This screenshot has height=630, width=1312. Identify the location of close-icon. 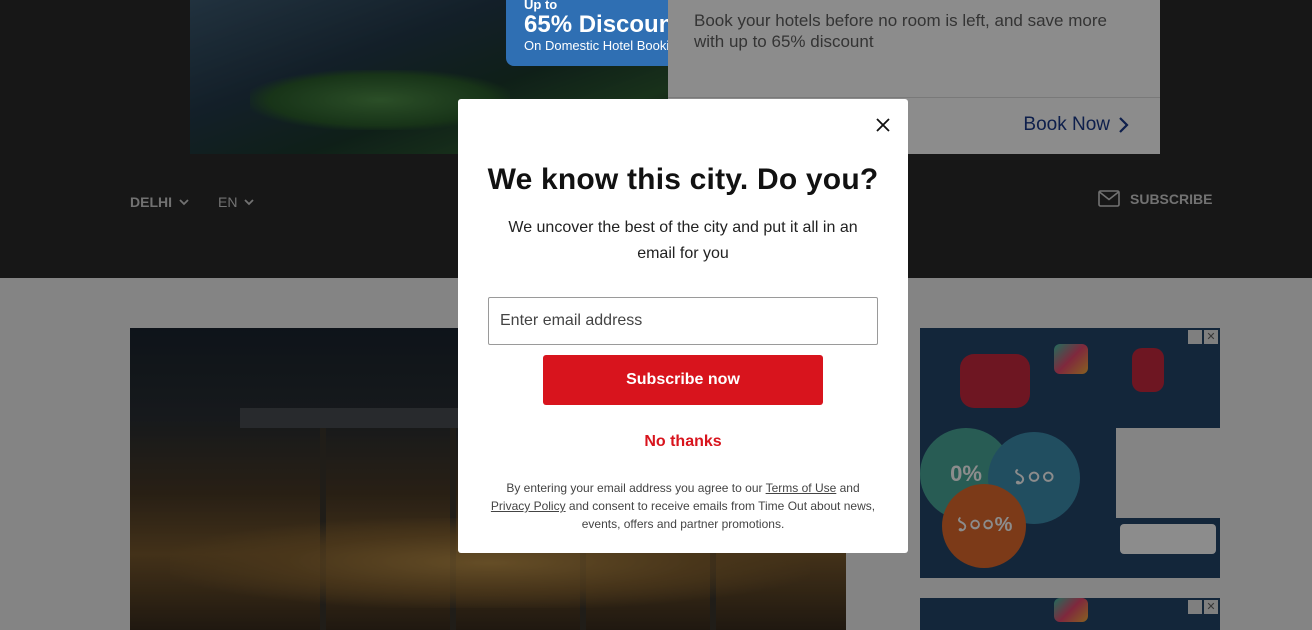
(883, 125).